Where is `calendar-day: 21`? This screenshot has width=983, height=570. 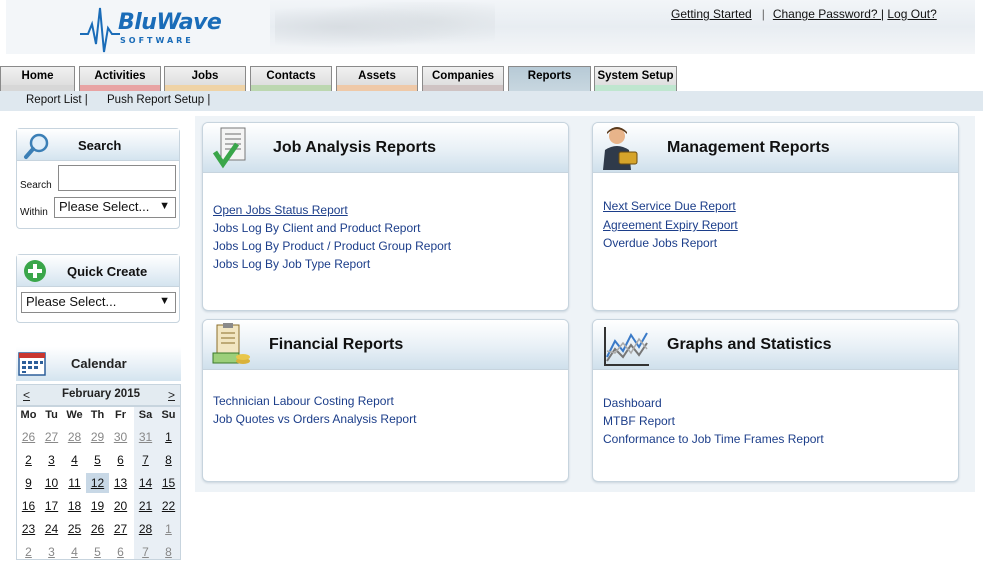 calendar-day: 21 is located at coordinates (145, 506).